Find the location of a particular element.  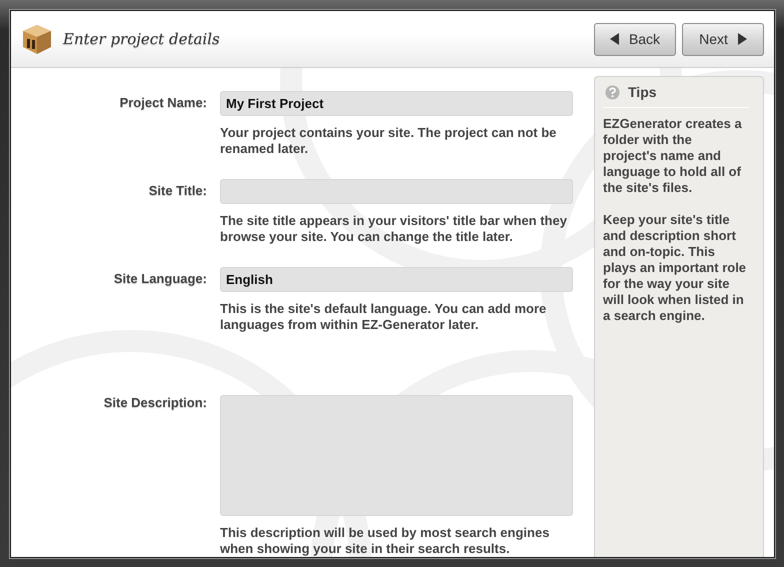

page-title: Enter project details is located at coordinates (142, 39).